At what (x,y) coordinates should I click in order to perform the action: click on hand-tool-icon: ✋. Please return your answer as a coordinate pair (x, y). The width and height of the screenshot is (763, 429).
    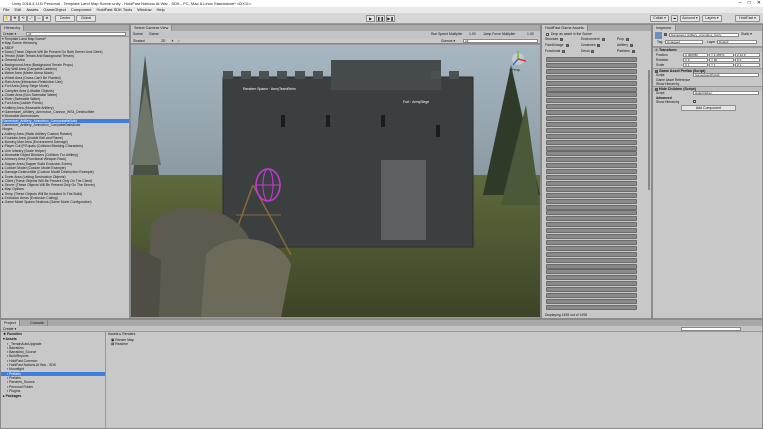
    Looking at the image, I should click on (7, 18).